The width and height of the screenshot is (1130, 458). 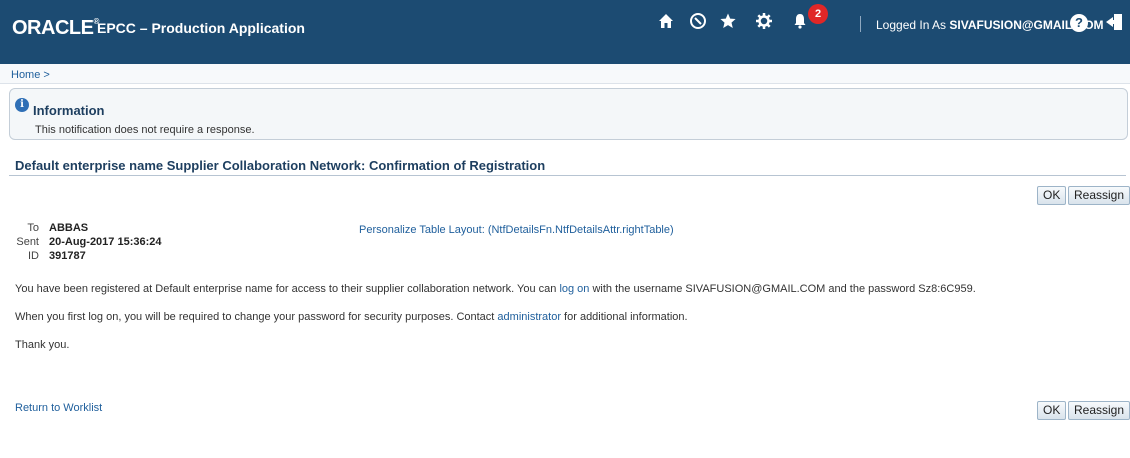 I want to click on help-icon: ?, so click(x=1079, y=23).